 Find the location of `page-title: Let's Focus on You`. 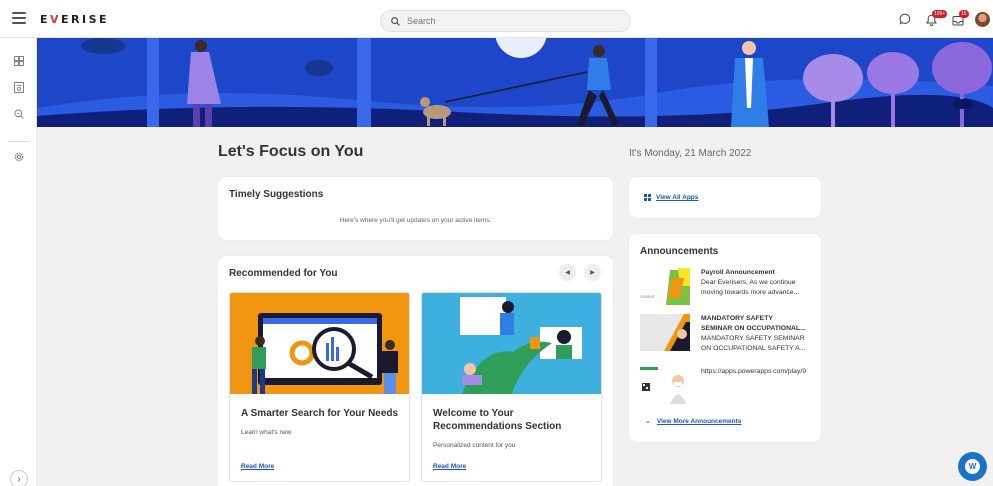

page-title: Let's Focus on You is located at coordinates (291, 151).